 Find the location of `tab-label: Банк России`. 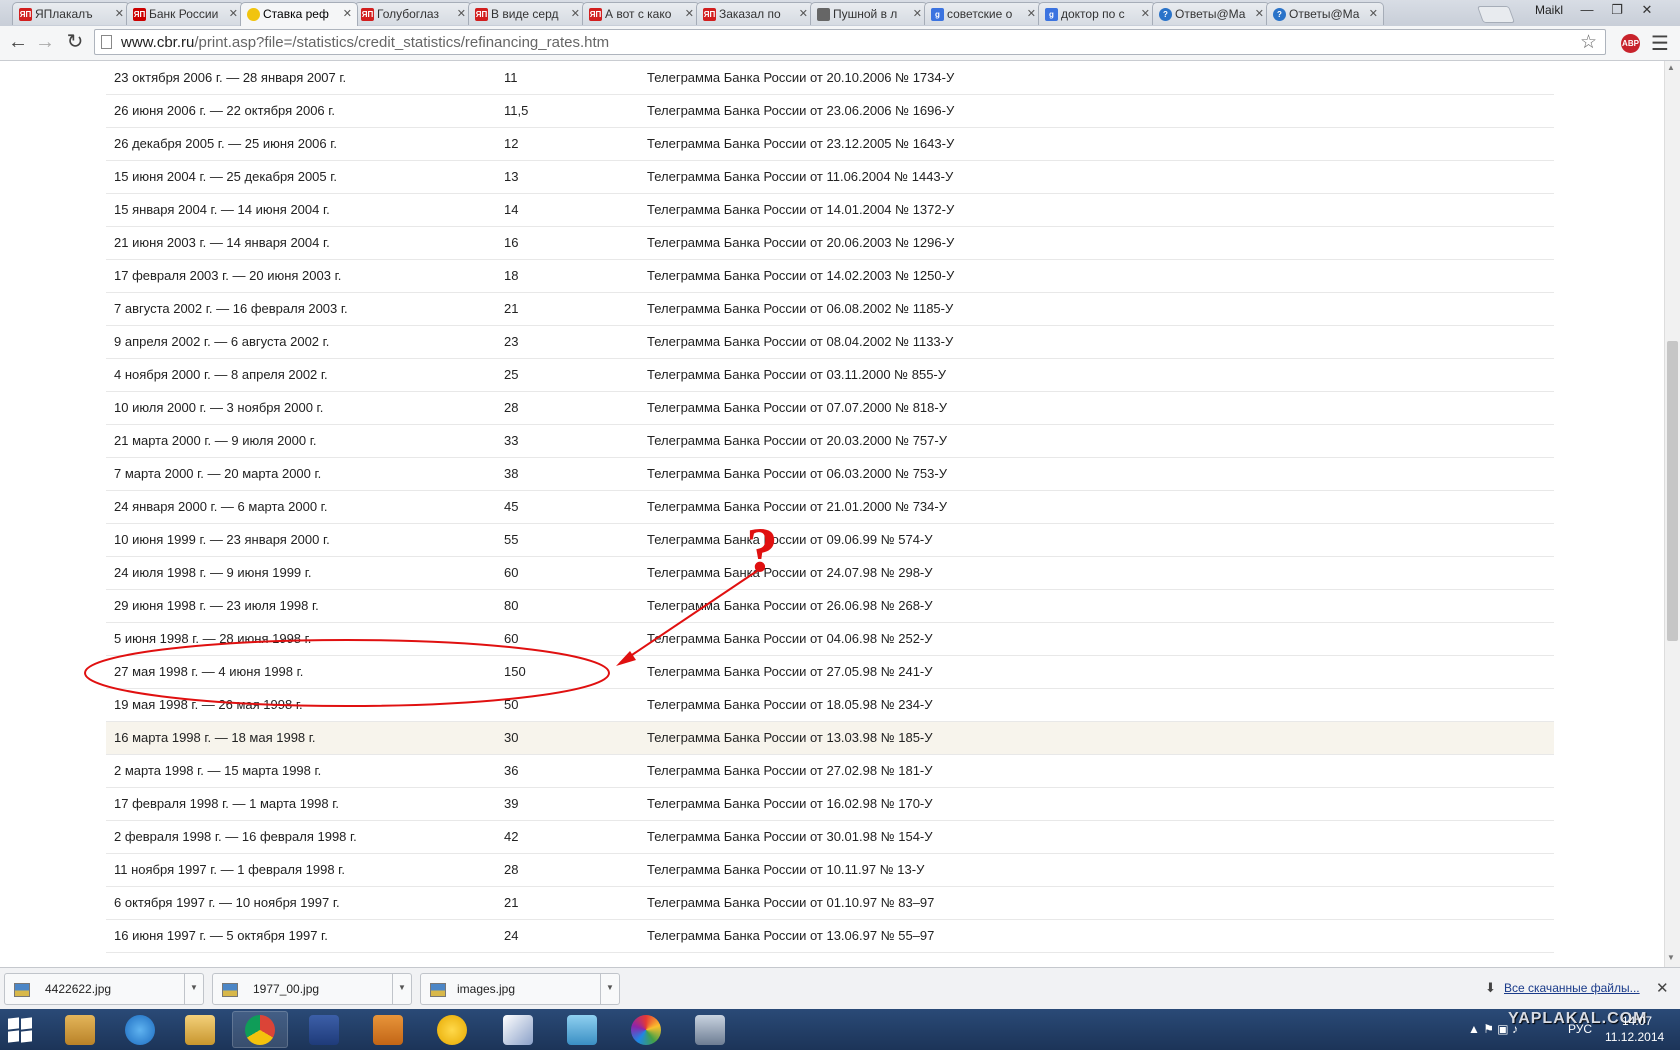

tab-label: Банк России is located at coordinates (184, 14).